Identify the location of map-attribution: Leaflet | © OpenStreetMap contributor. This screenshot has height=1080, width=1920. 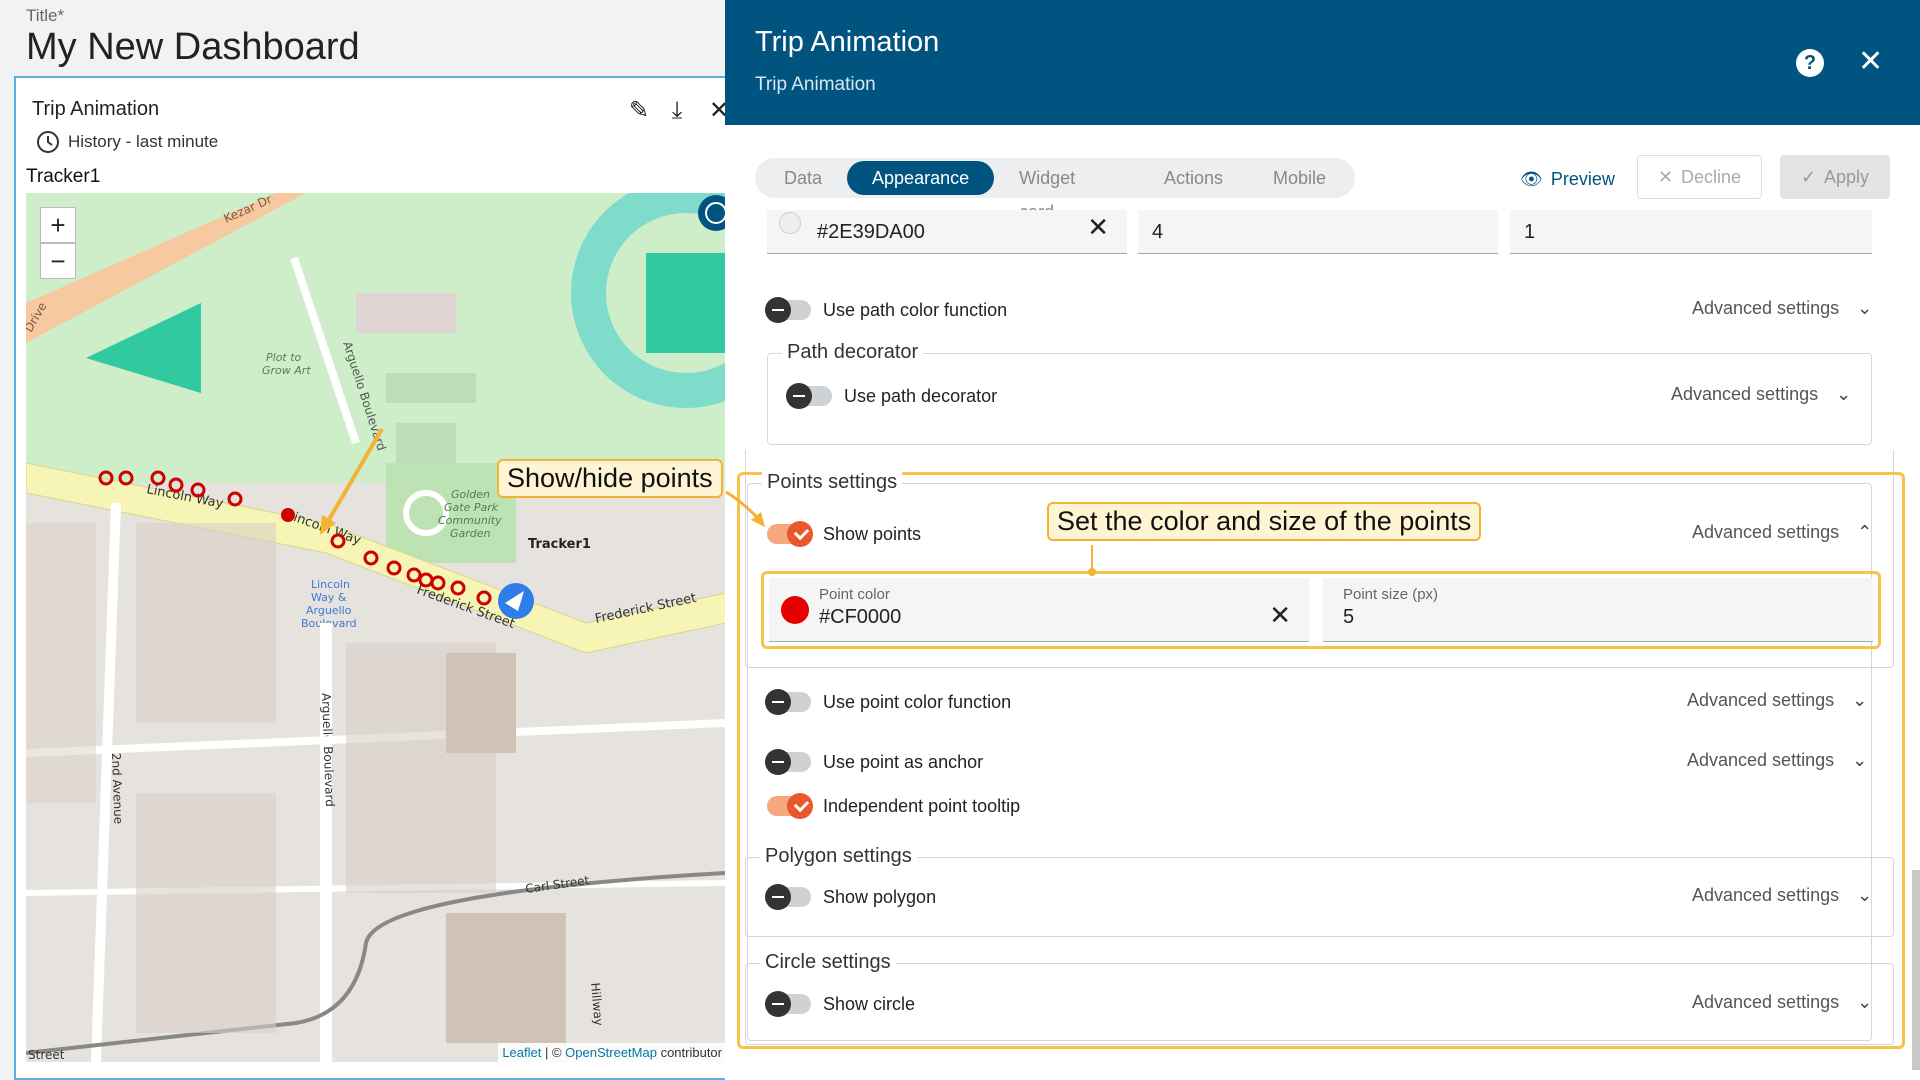
(611, 1052).